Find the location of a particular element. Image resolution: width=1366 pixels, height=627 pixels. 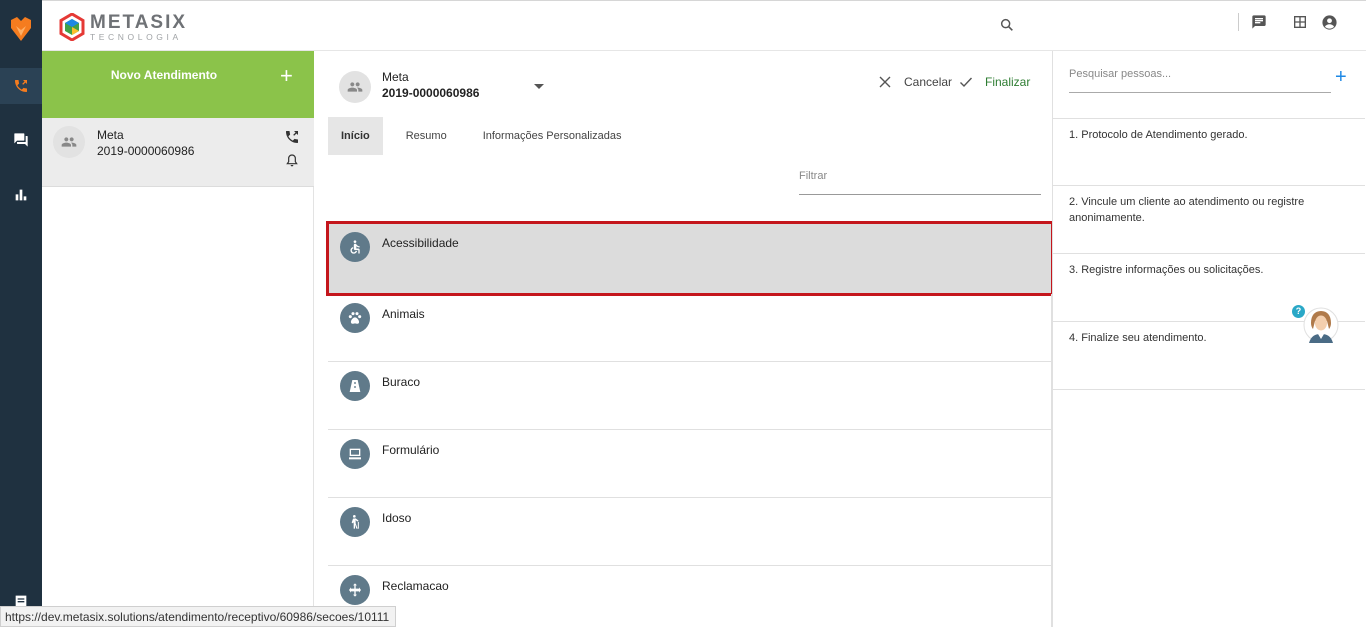

bar-chart-icon is located at coordinates (21, 195).